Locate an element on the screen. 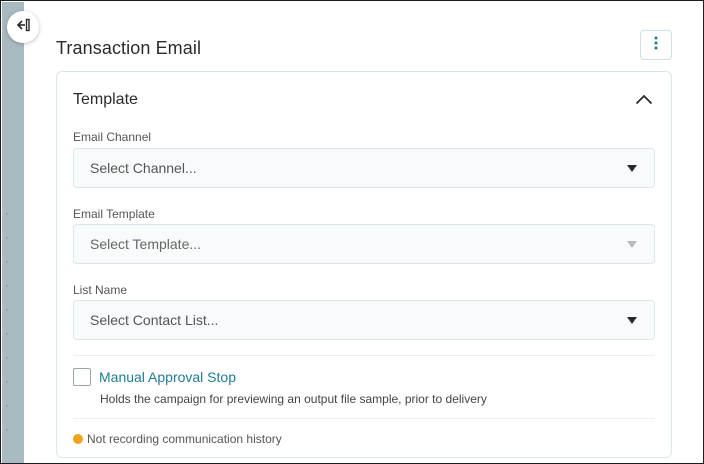 This screenshot has width=704, height=464. more-options-button is located at coordinates (656, 45).